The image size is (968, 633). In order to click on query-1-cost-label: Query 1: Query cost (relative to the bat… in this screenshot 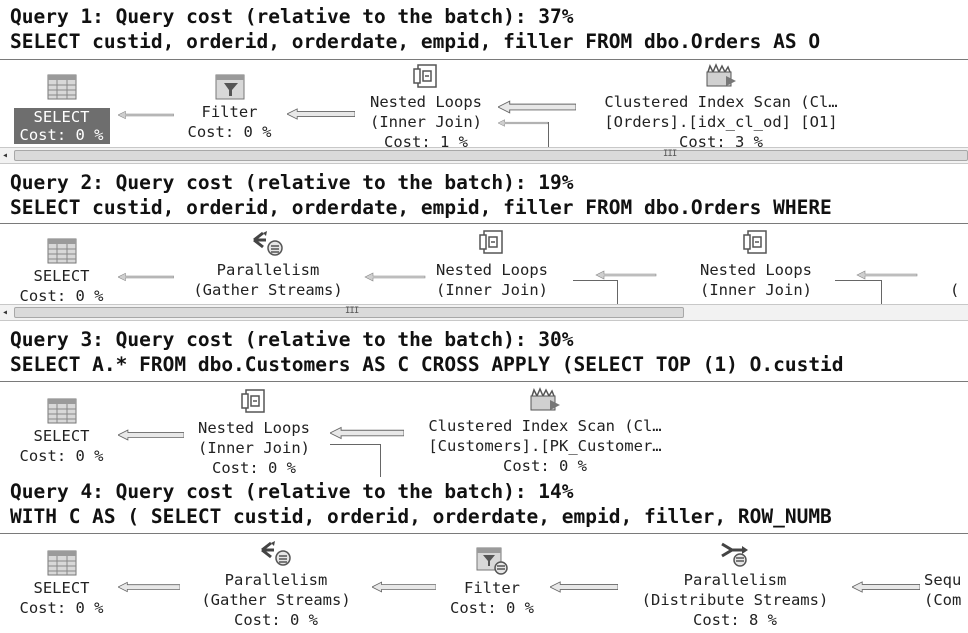, I will do `click(292, 16)`.